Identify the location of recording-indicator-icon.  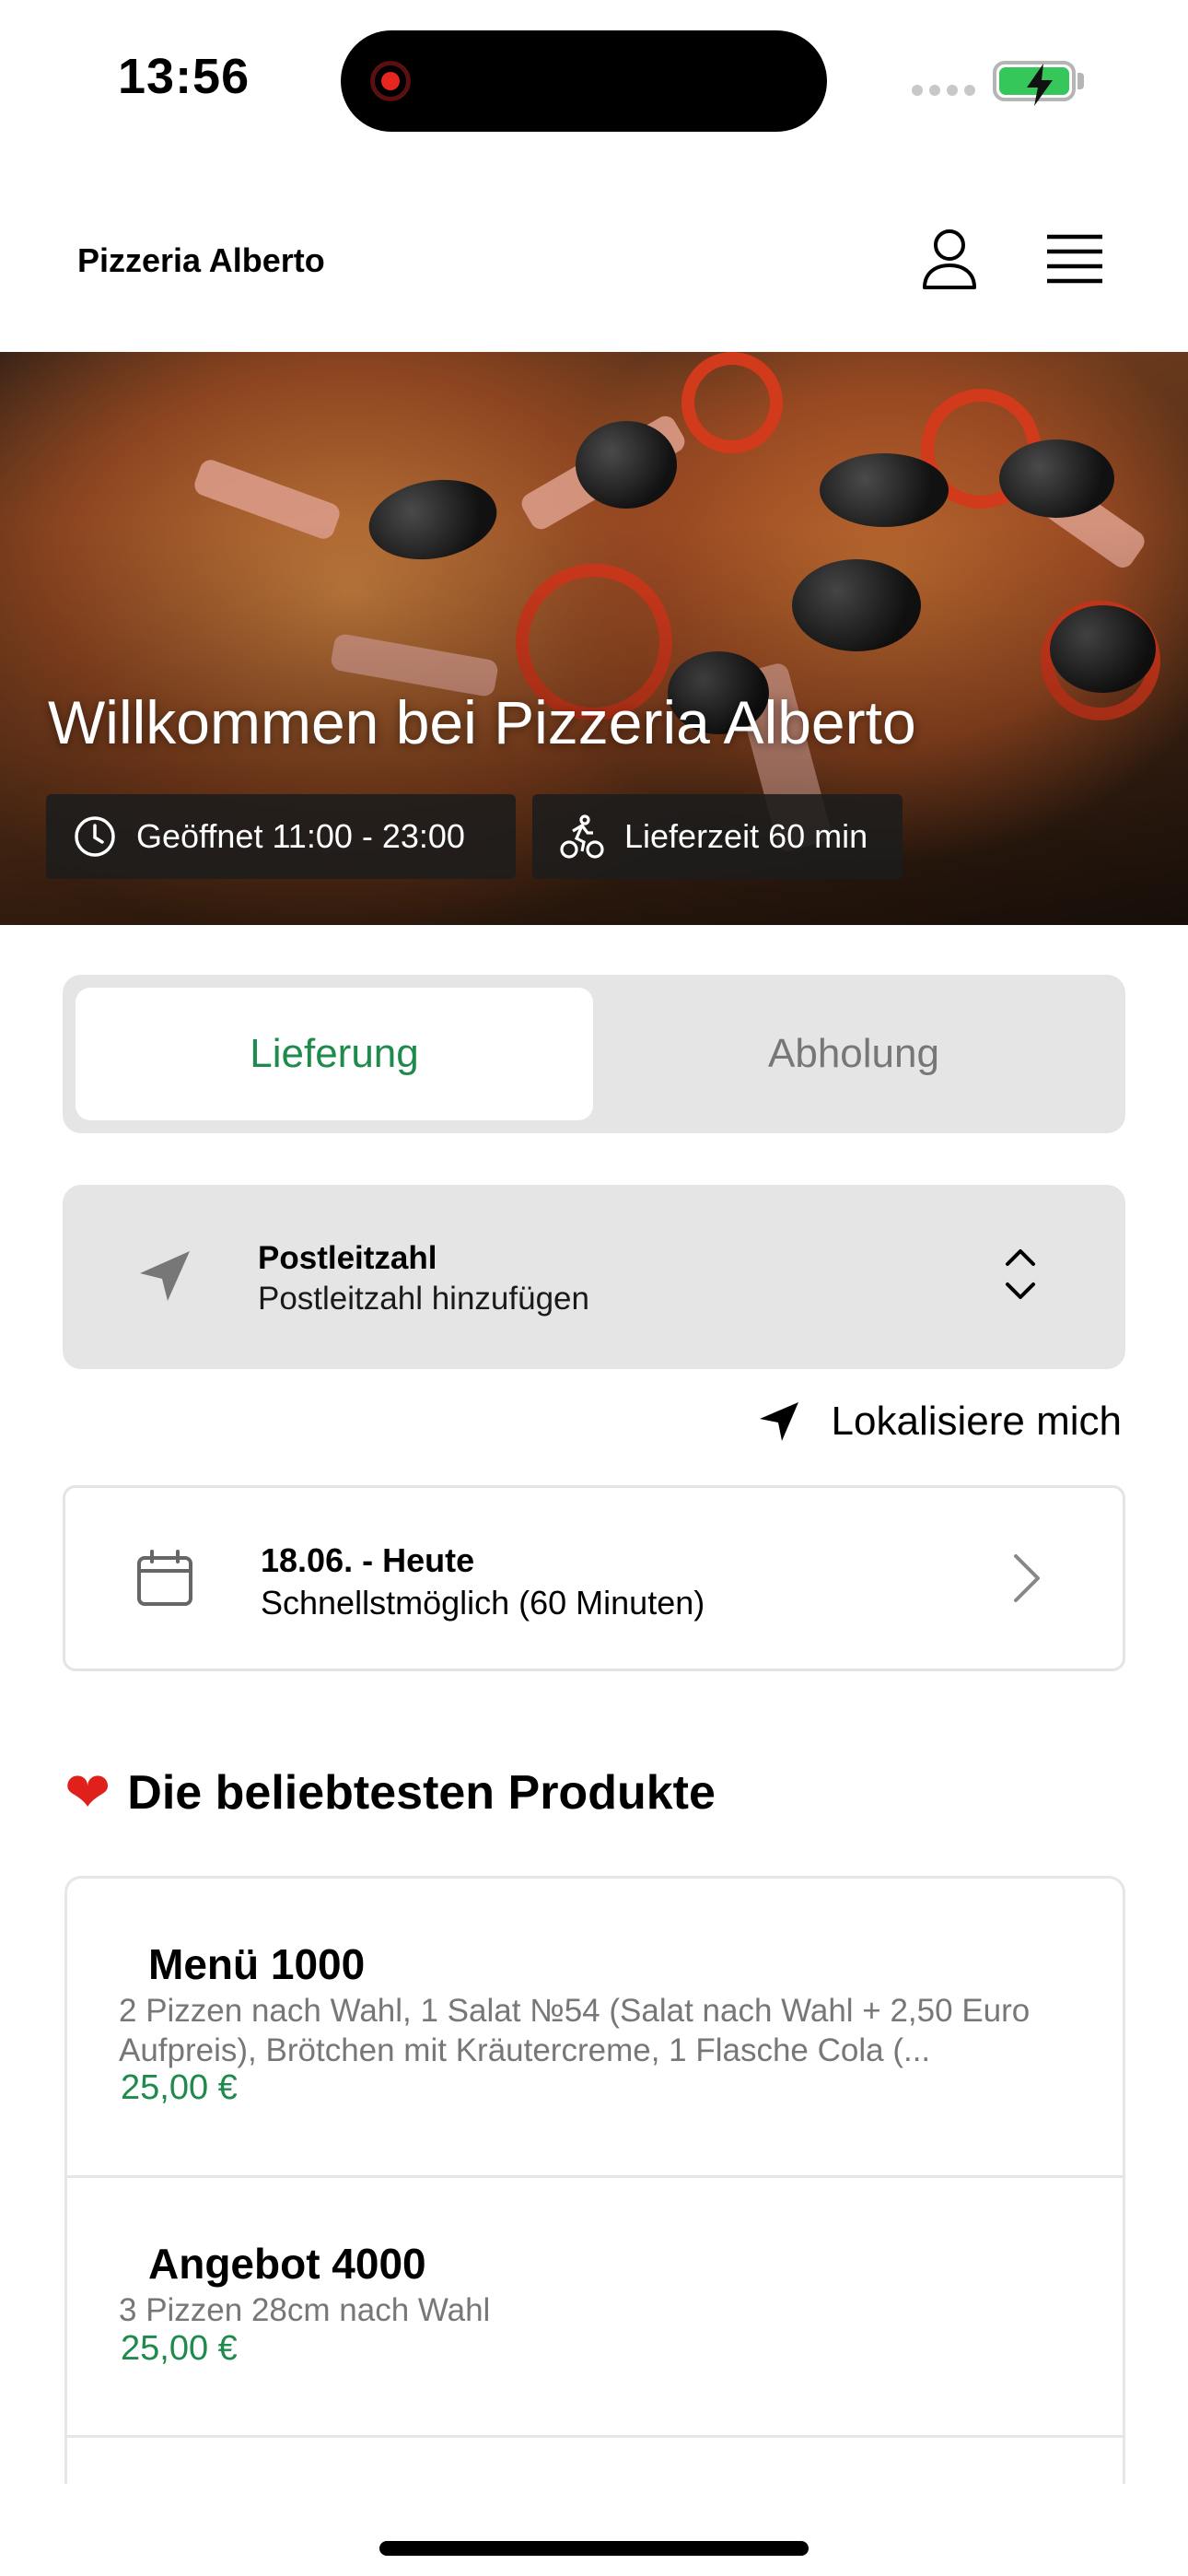
(390, 81).